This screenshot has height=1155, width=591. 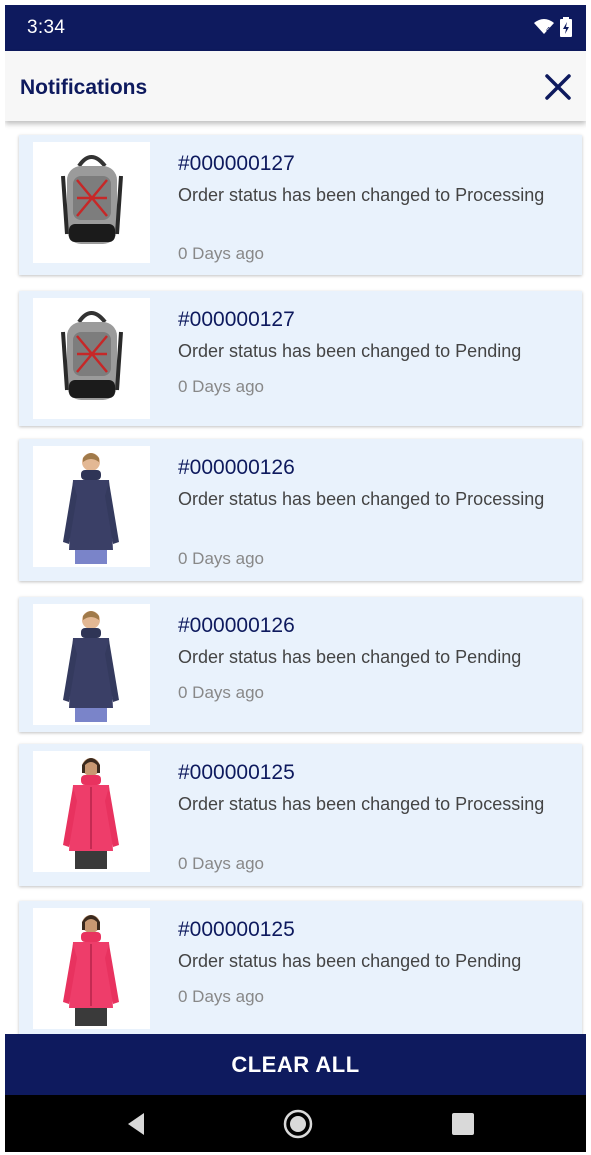 I want to click on home-icon, so click(x=298, y=1124).